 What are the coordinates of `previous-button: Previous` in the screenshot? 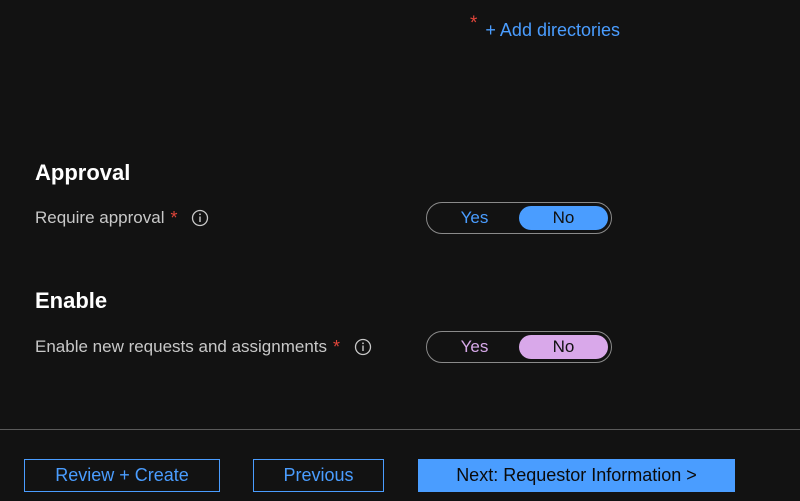 It's located at (318, 475).